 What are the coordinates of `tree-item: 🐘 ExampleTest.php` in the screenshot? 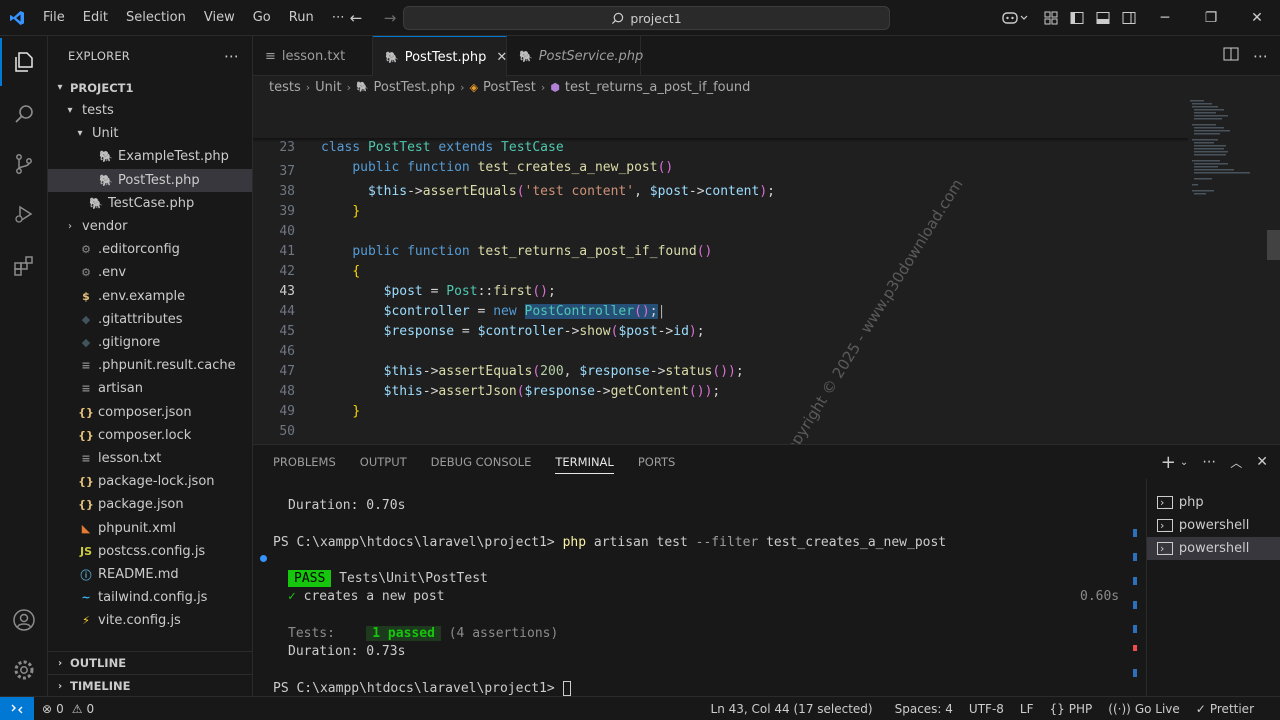 It's located at (150, 156).